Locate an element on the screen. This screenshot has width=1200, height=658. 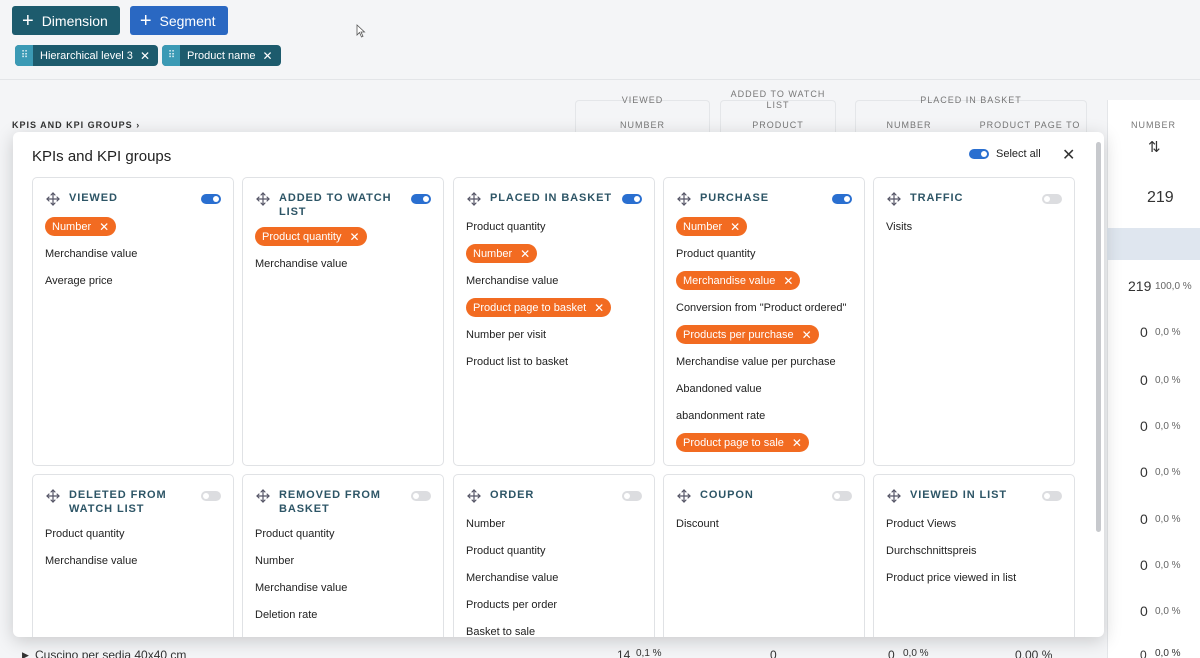
column-header-number: NUMBER is located at coordinates (1153, 125).